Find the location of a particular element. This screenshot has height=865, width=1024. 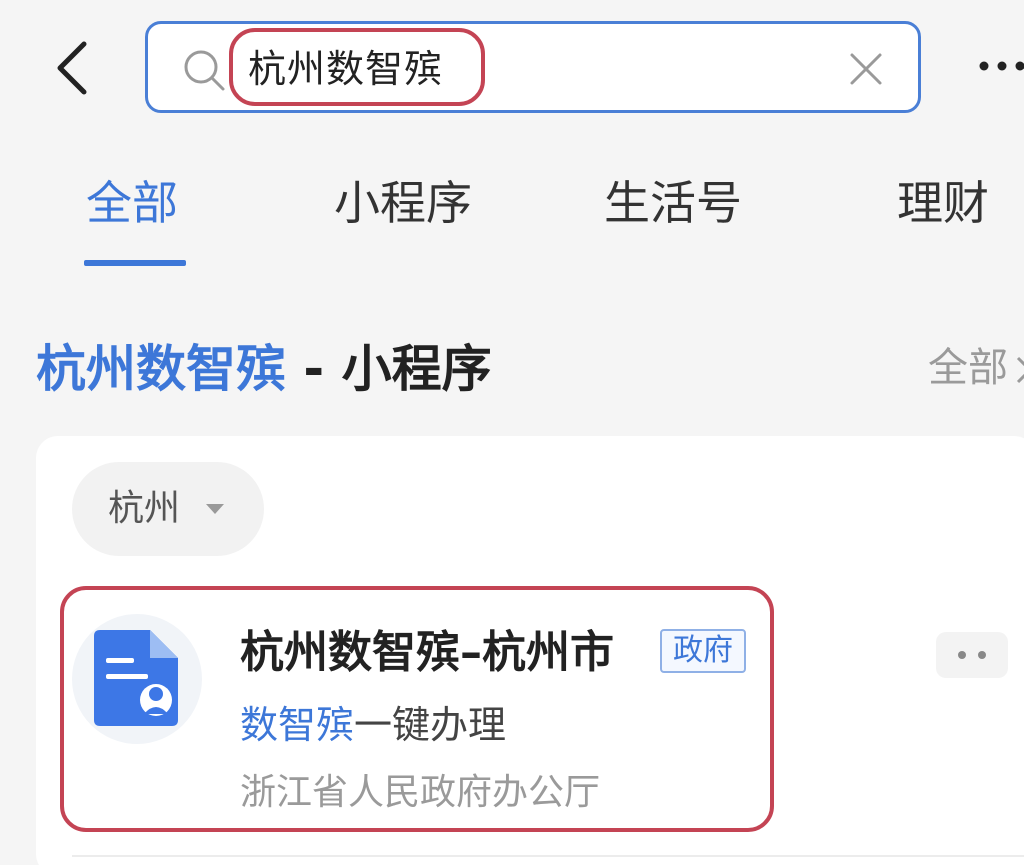

tab-finance: 理财 is located at coordinates (943, 203).